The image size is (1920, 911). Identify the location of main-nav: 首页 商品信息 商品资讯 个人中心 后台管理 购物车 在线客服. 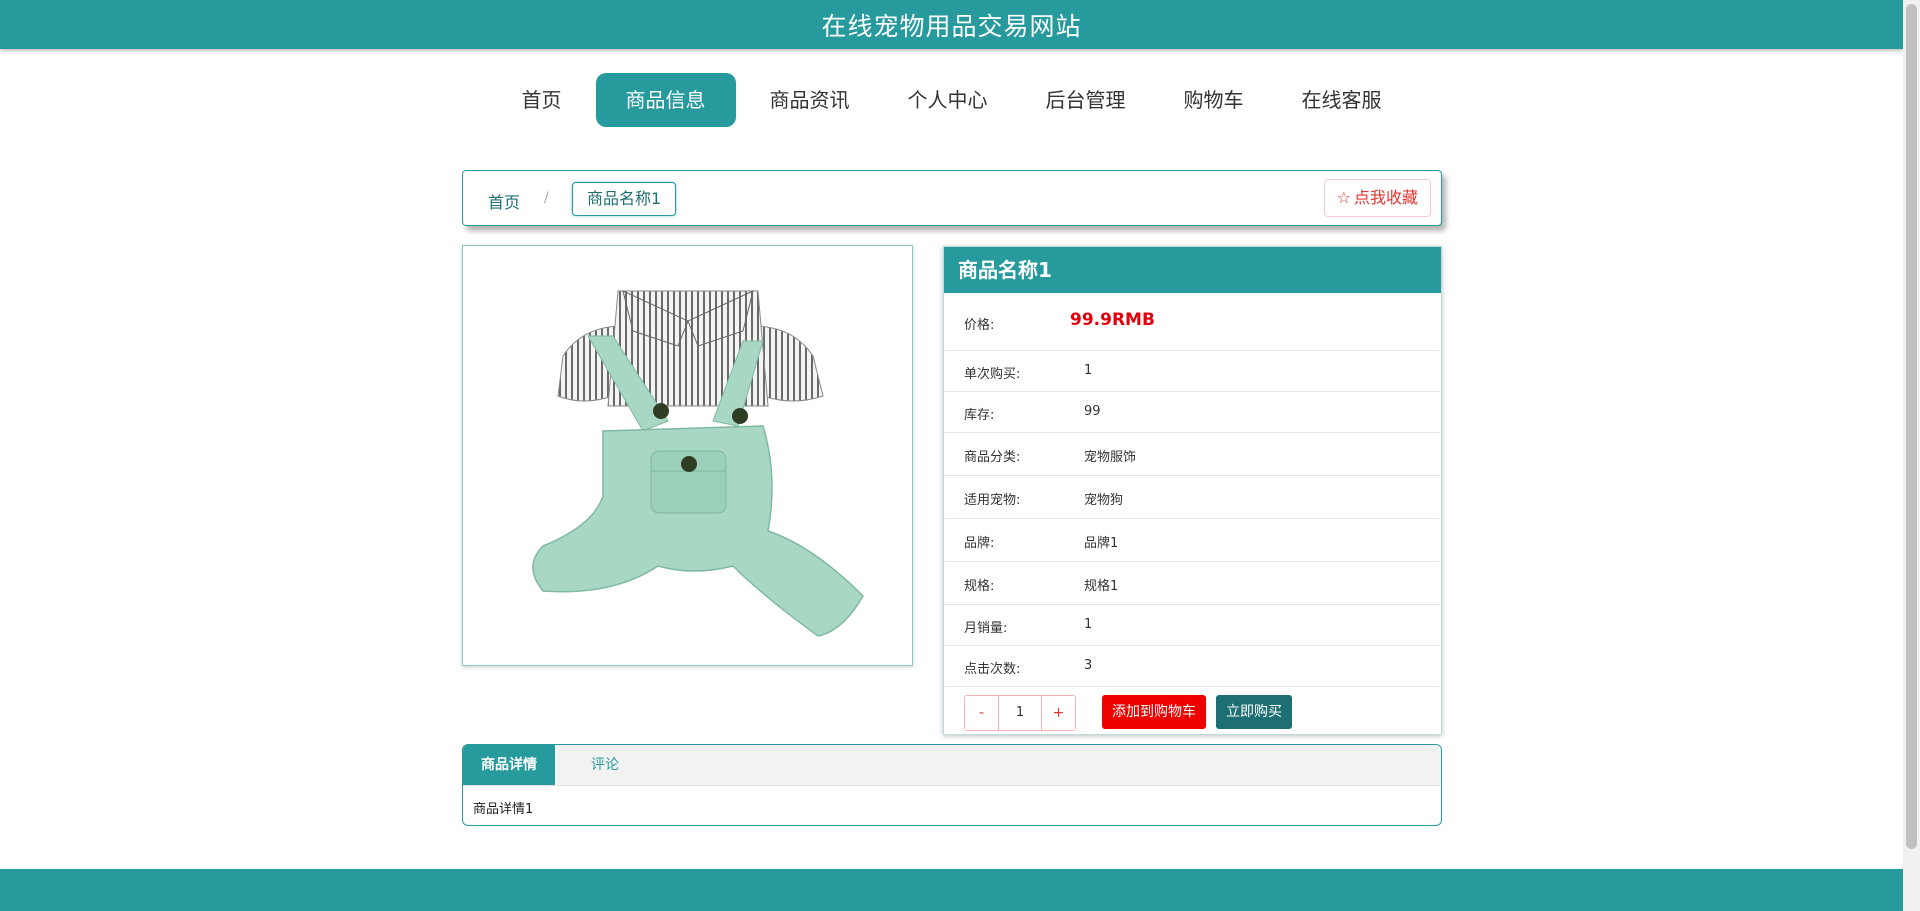
(951, 100).